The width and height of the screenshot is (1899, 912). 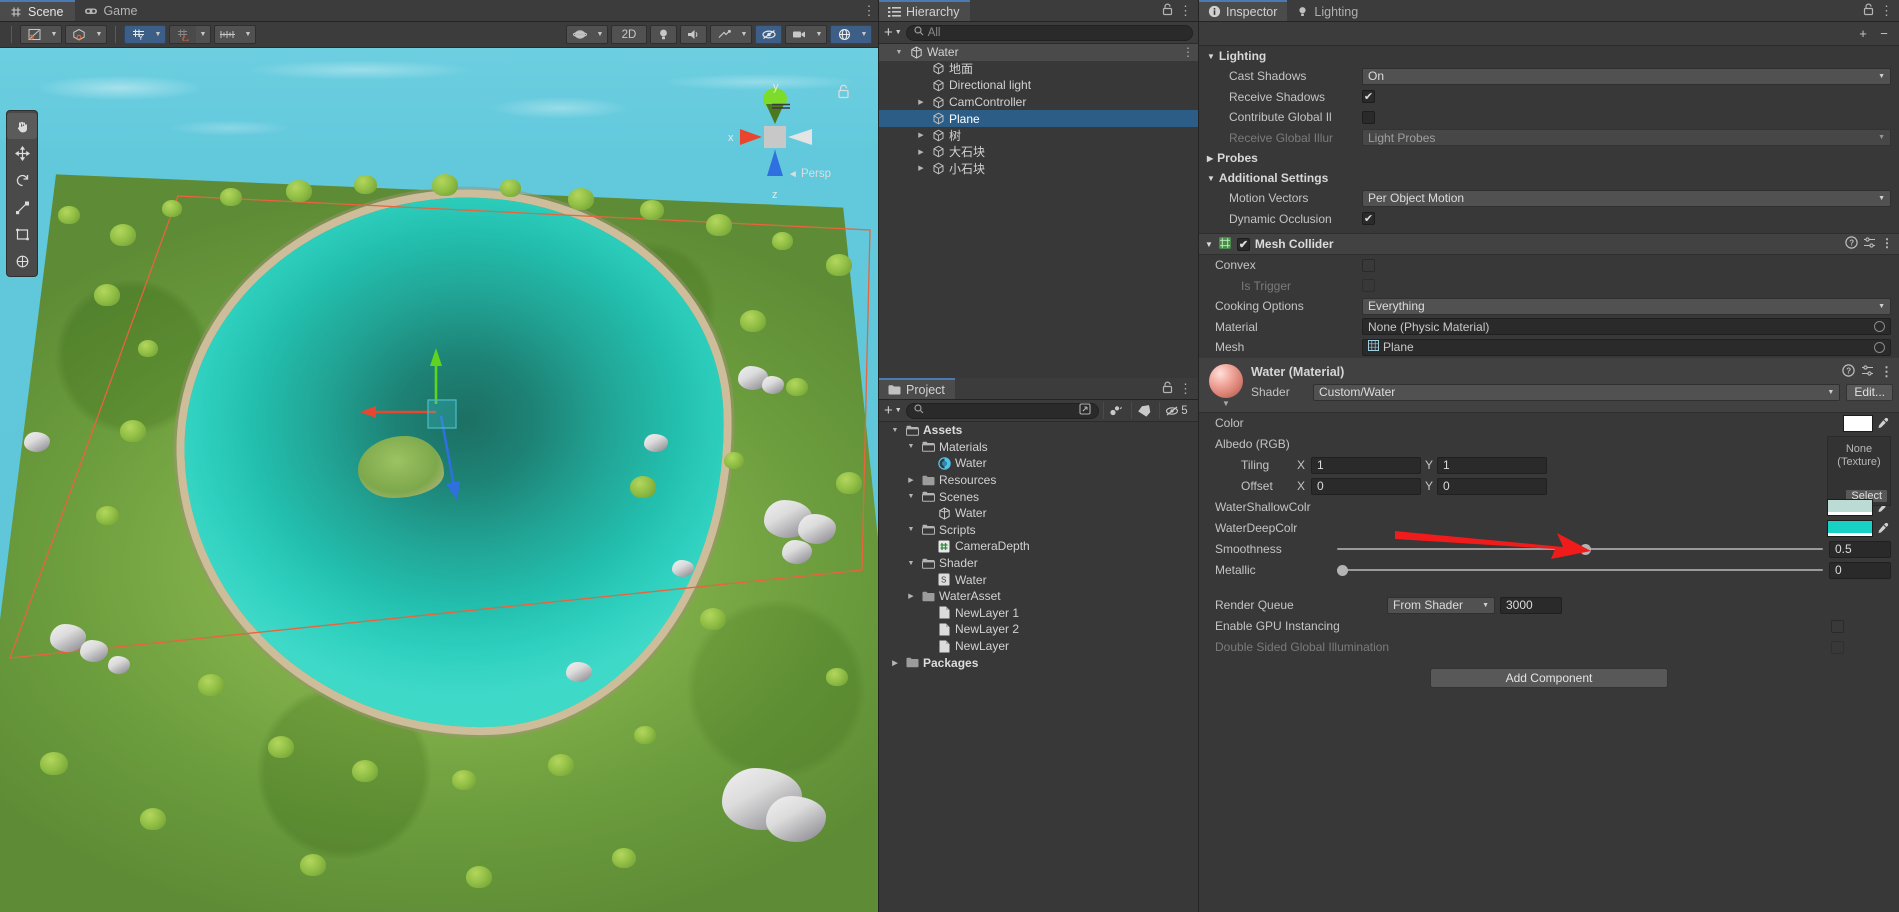 What do you see at coordinates (22, 193) in the screenshot?
I see `scene-tools-palette` at bounding box center [22, 193].